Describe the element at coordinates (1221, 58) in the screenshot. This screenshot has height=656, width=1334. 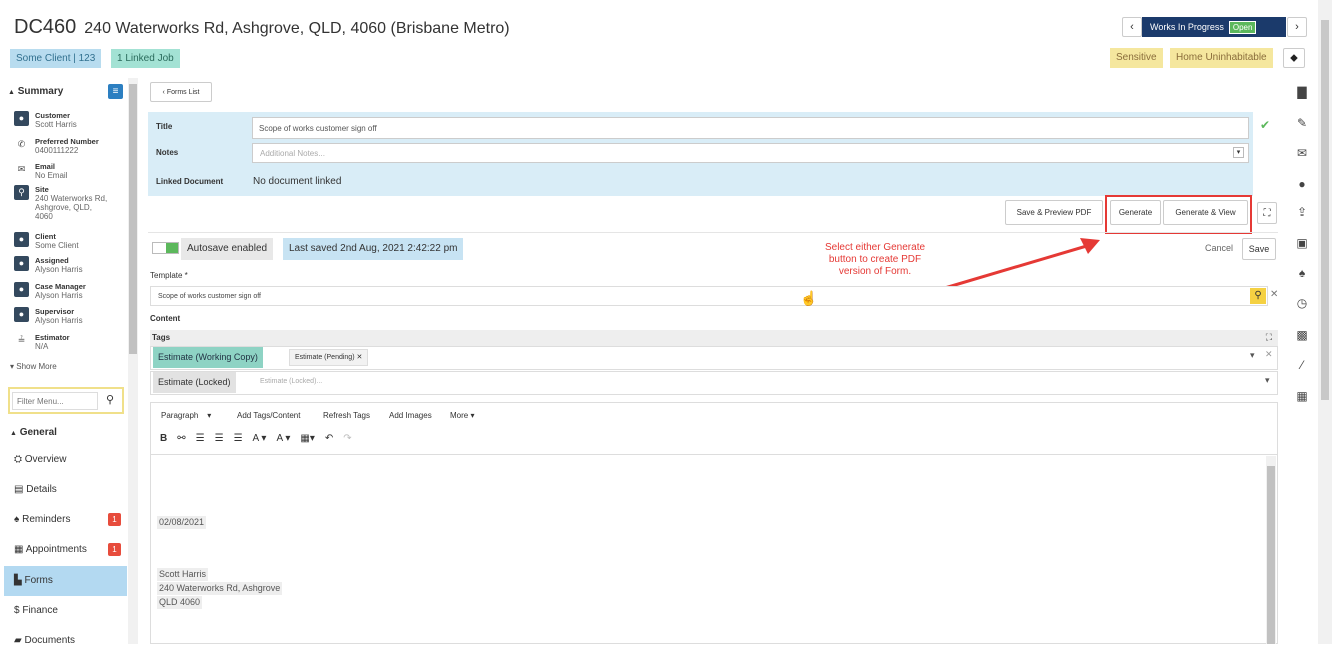
I see `uninhabitable-tag: Home Uninhabitable` at that location.